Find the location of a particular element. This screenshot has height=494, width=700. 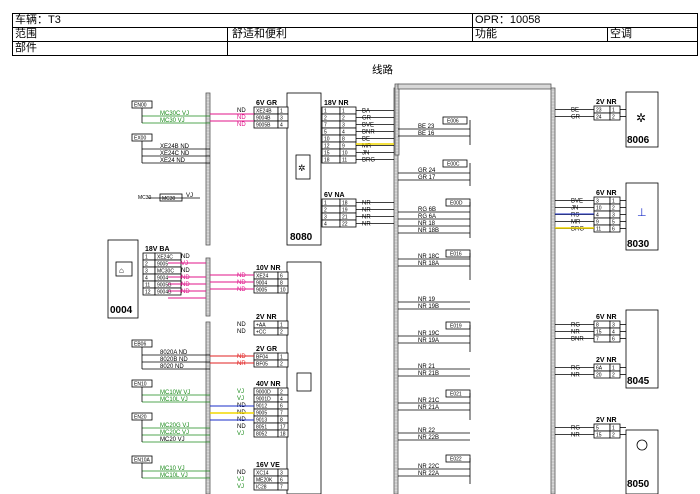

conn-6vna-pin: 22 is located at coordinates (345, 225).